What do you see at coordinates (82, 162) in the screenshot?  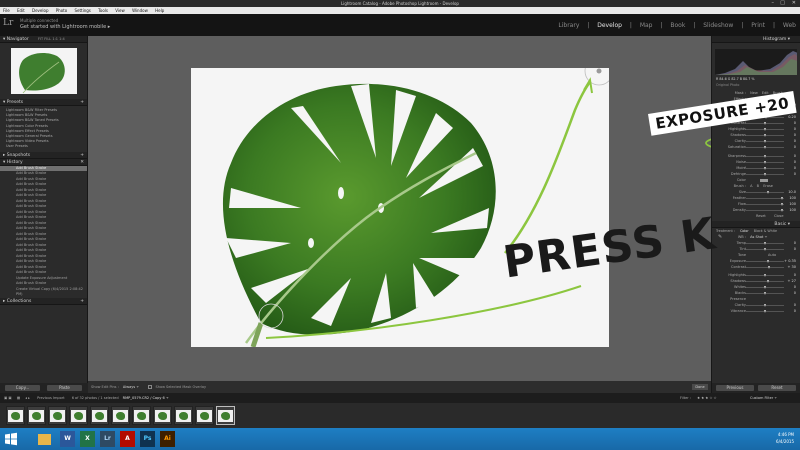 I see `clear-history-icon: ✕` at bounding box center [82, 162].